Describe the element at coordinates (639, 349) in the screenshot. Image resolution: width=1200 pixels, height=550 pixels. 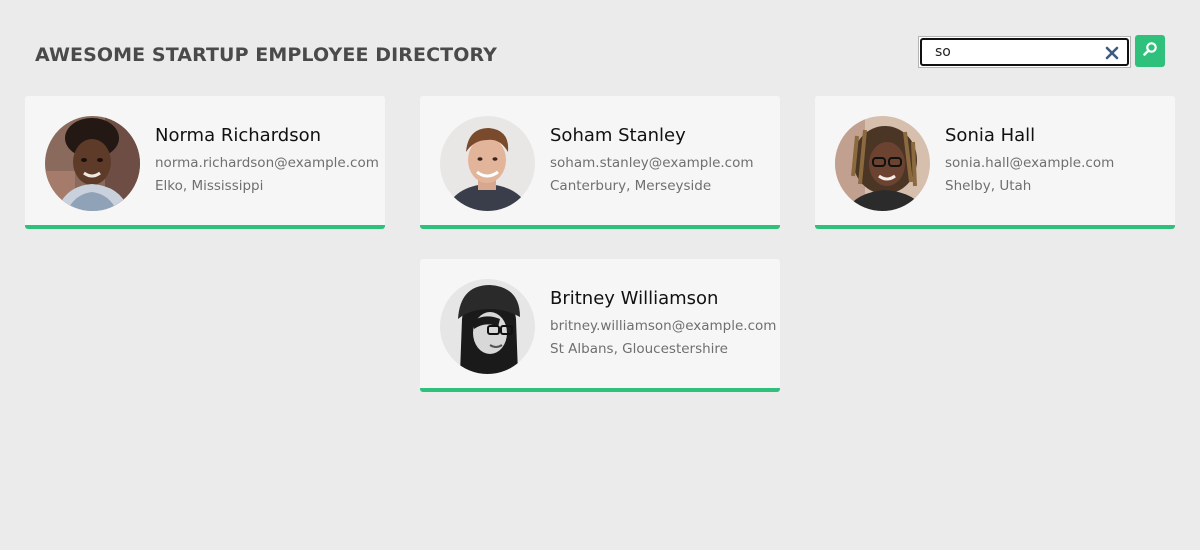
I see `employee-location: St Albans, Gloucestershire` at that location.